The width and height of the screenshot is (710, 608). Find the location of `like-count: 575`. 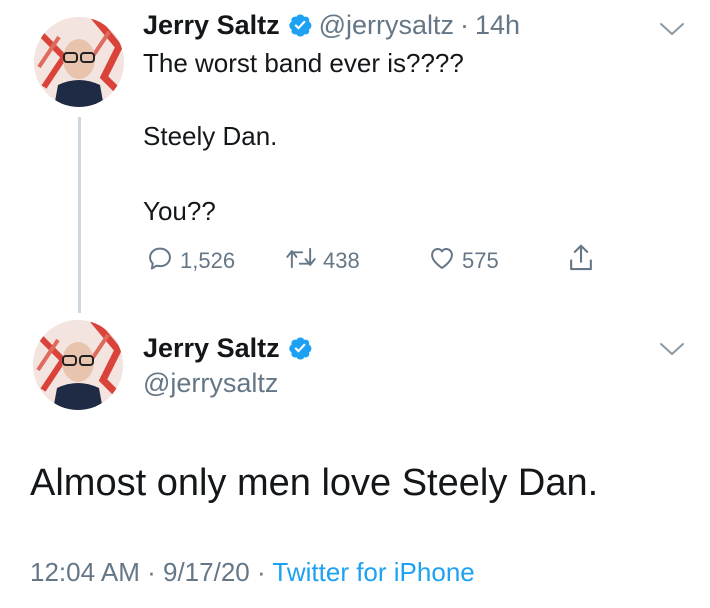

like-count: 575 is located at coordinates (480, 260).